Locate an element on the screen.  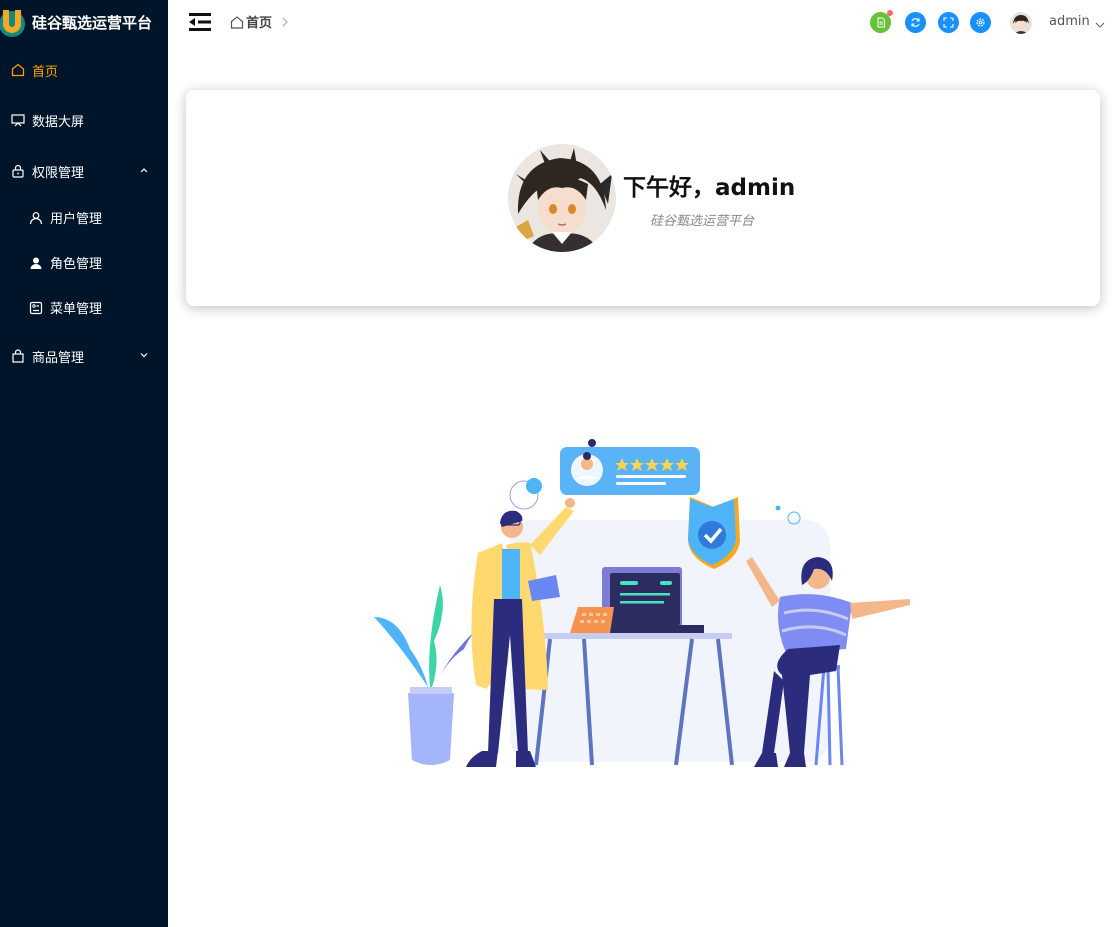
sidebar-item-home: 首页 is located at coordinates (84, 70).